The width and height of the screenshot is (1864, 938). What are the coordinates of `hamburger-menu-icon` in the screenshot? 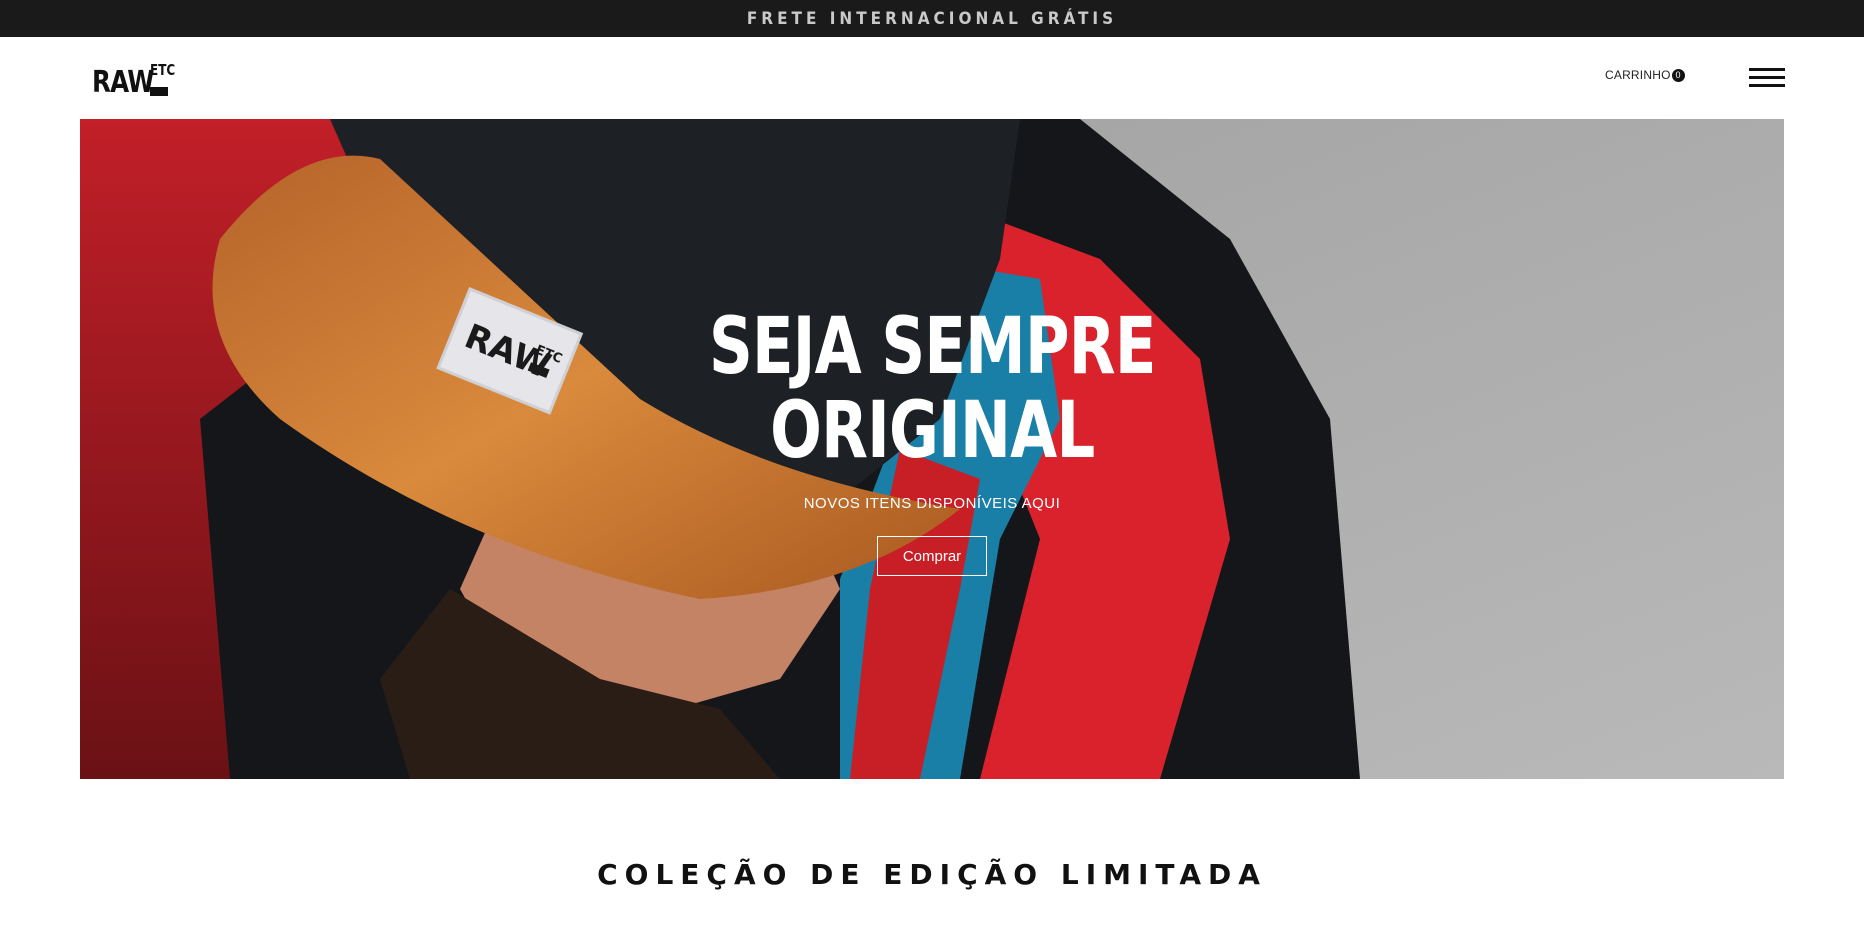 It's located at (1767, 79).